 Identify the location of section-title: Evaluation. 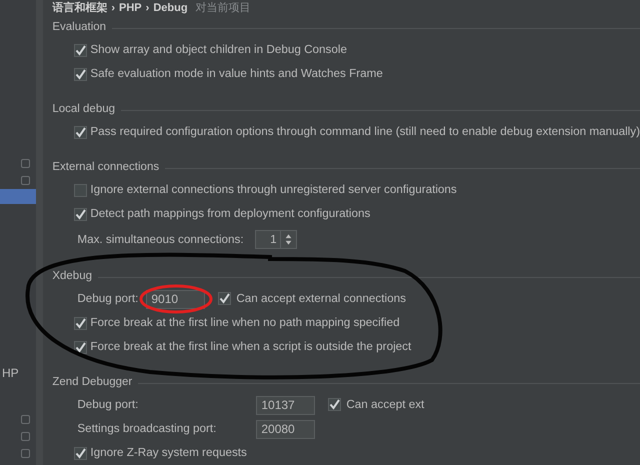
(79, 28).